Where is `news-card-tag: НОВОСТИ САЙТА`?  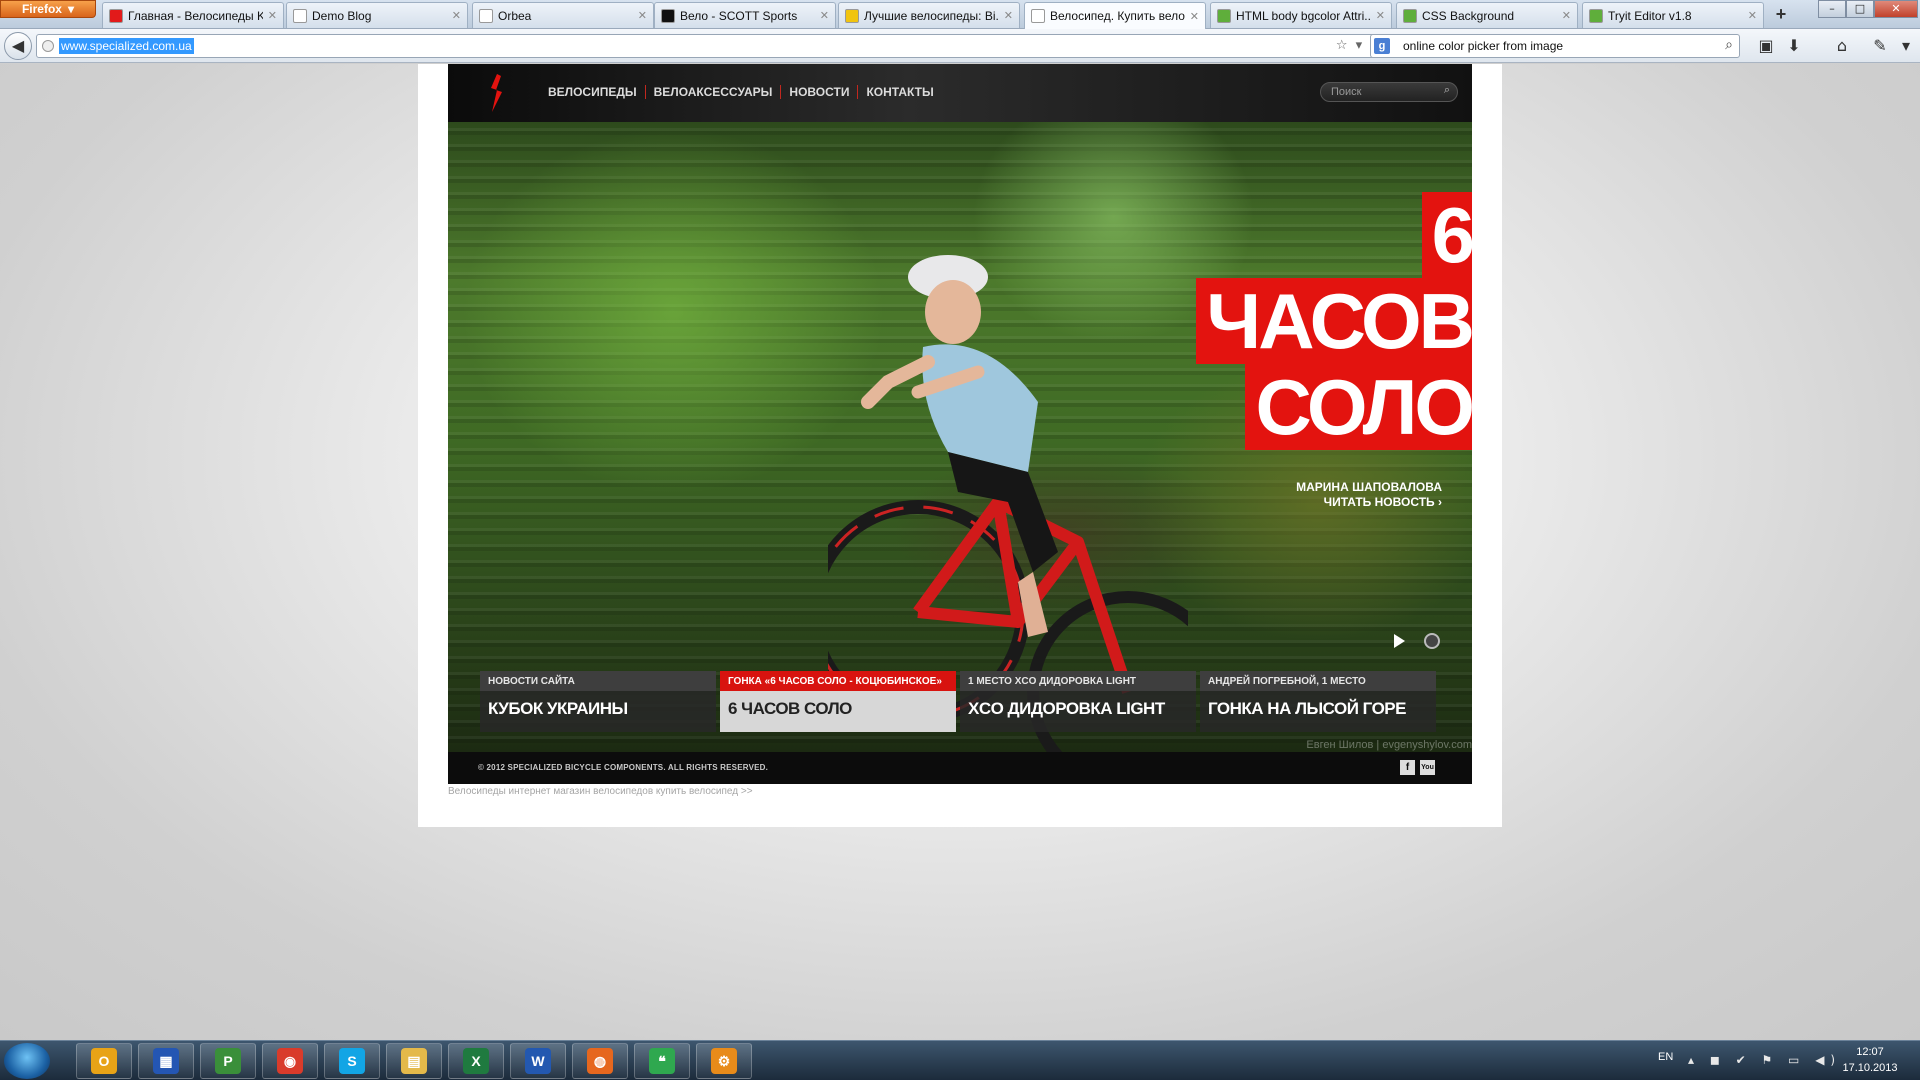 news-card-tag: НОВОСТИ САЙТА is located at coordinates (598, 681).